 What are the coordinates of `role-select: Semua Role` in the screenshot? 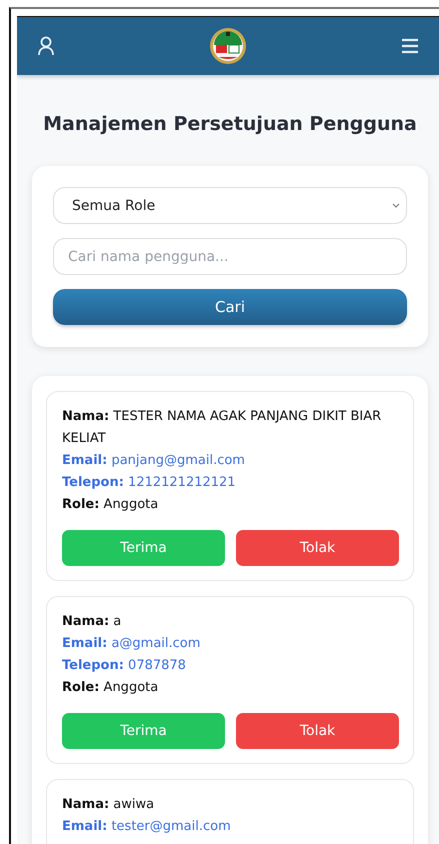 It's located at (230, 205).